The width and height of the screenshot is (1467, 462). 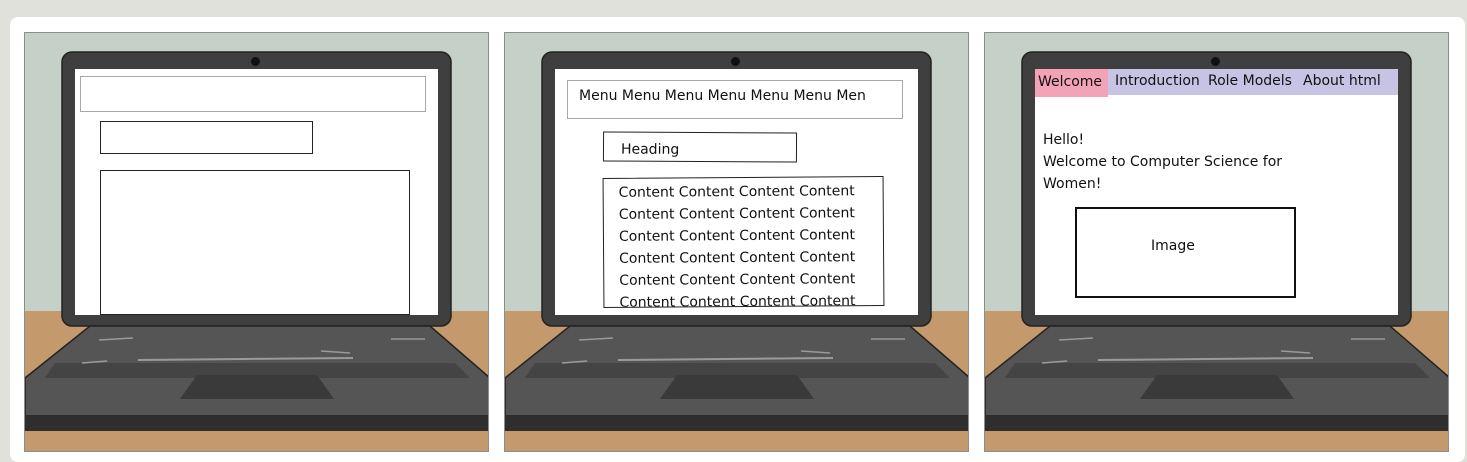 I want to click on nav-item-welcome: Welcome, so click(x=1072, y=83).